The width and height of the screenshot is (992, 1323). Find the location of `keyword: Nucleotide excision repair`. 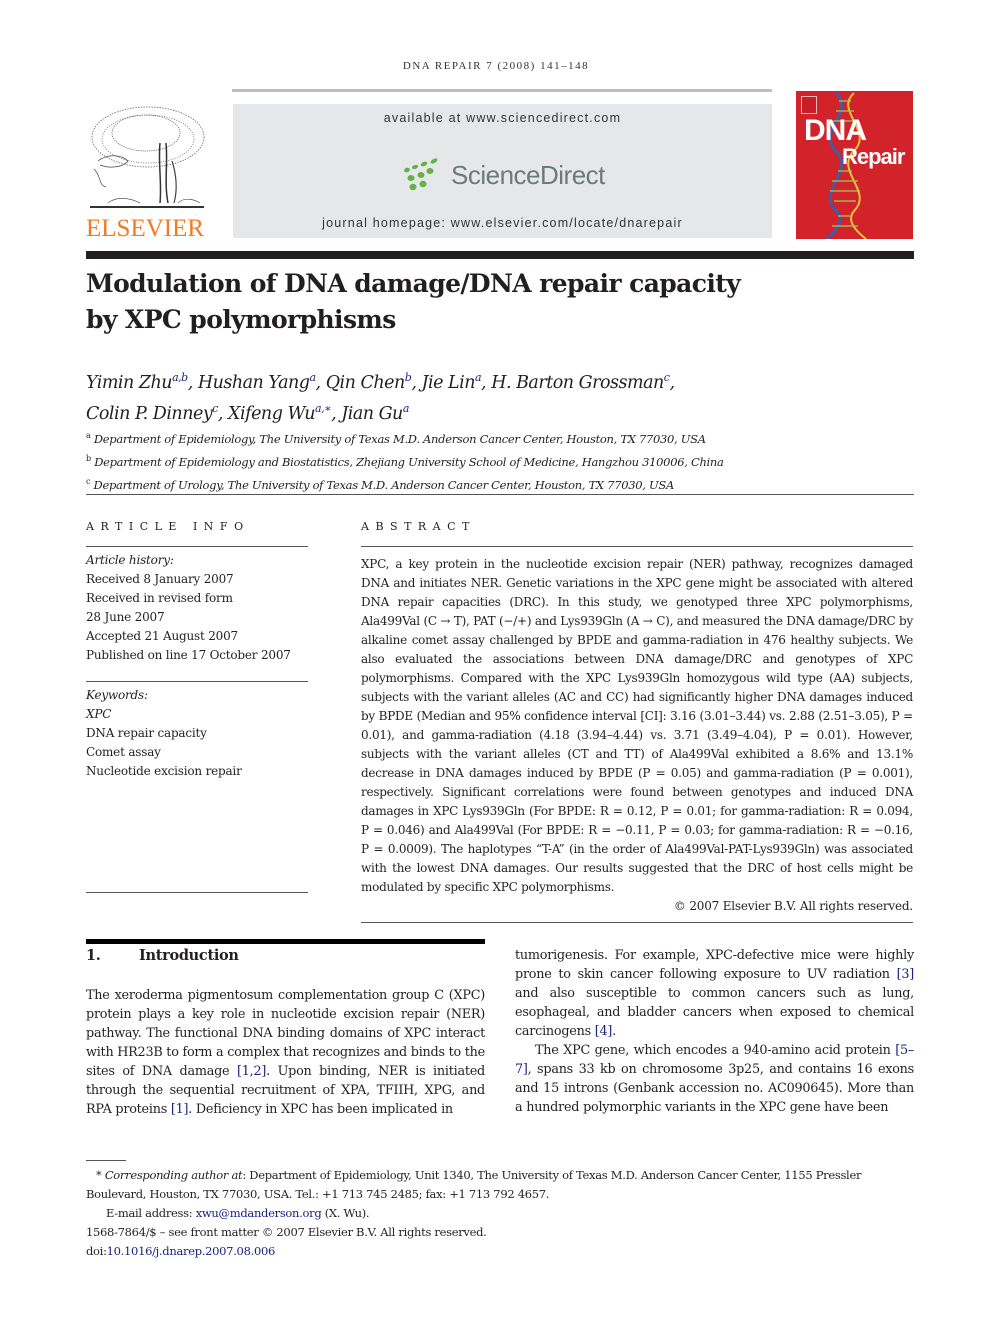

keyword: Nucleotide excision repair is located at coordinates (164, 771).